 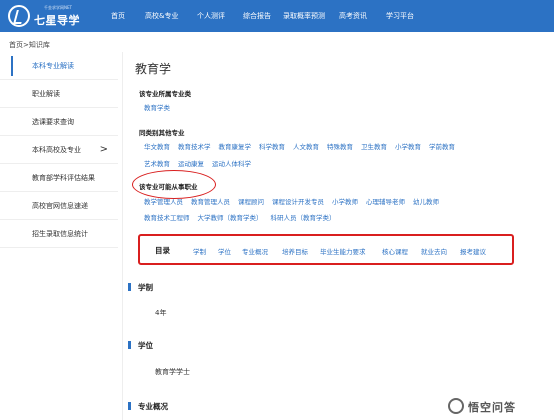 I want to click on career-tag: 课程顾问, so click(x=251, y=202).